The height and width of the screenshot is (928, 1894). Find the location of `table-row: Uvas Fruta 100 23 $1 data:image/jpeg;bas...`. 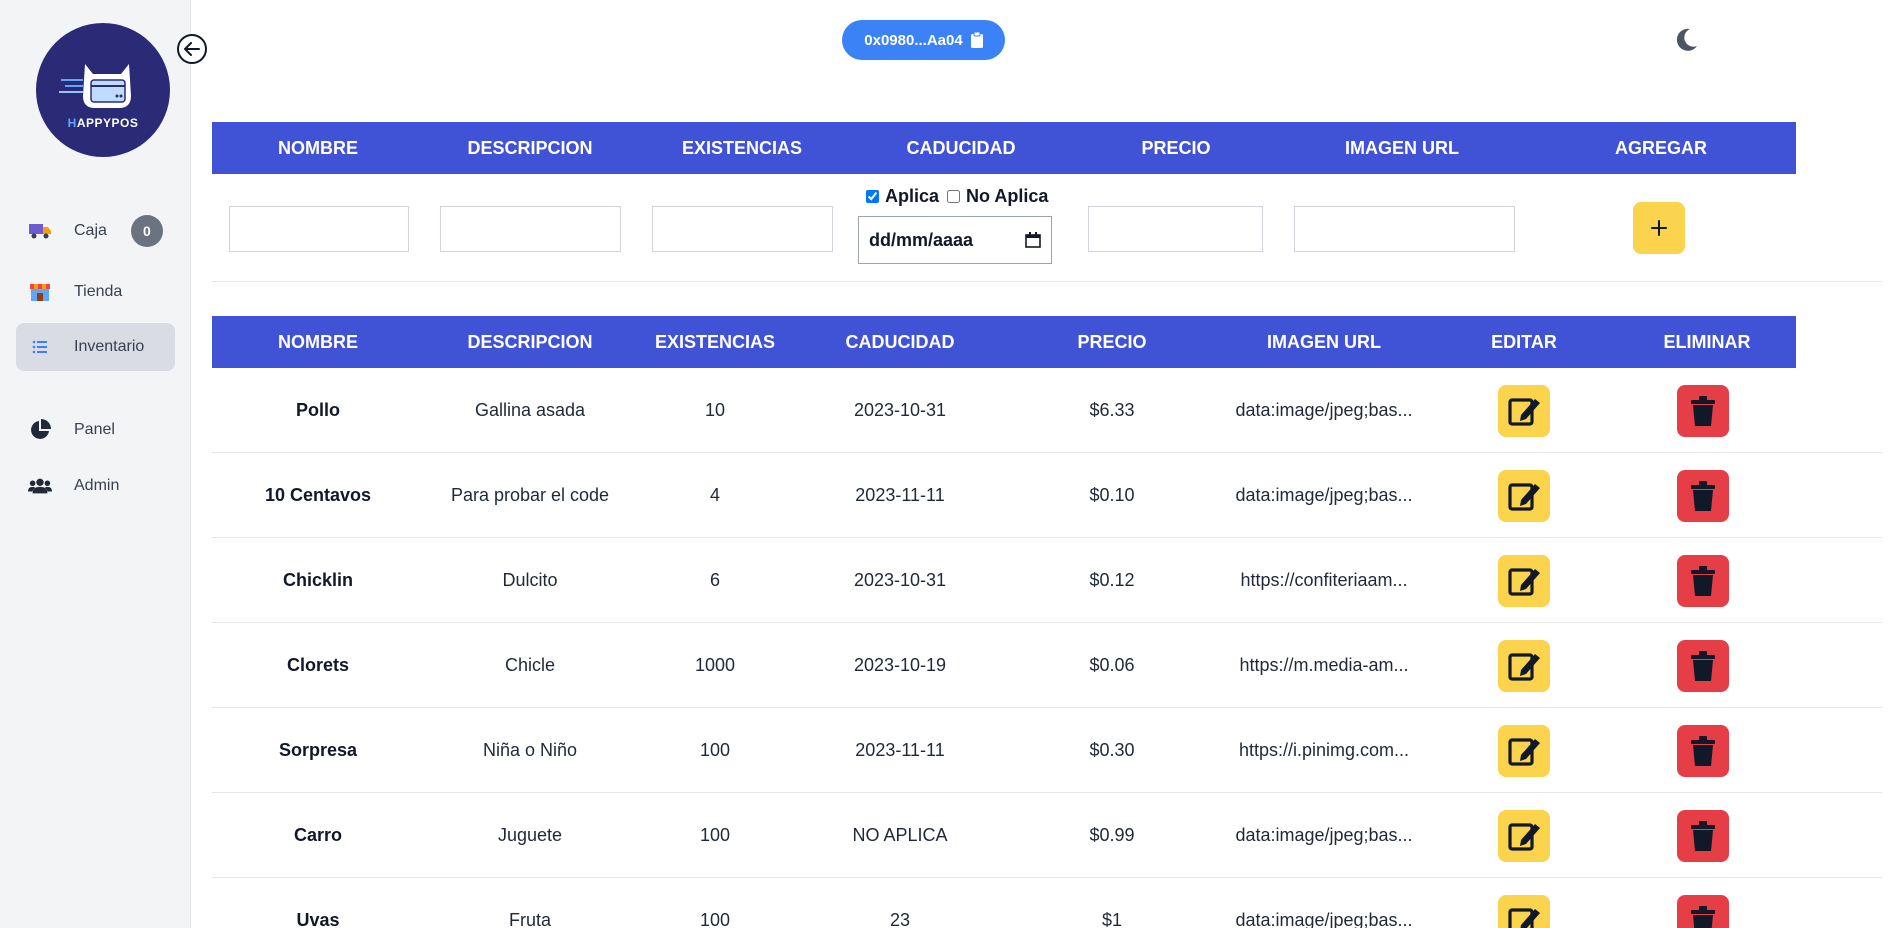

table-row: Uvas Fruta 100 23 $1 data:image/jpeg;bas... is located at coordinates (1047, 903).